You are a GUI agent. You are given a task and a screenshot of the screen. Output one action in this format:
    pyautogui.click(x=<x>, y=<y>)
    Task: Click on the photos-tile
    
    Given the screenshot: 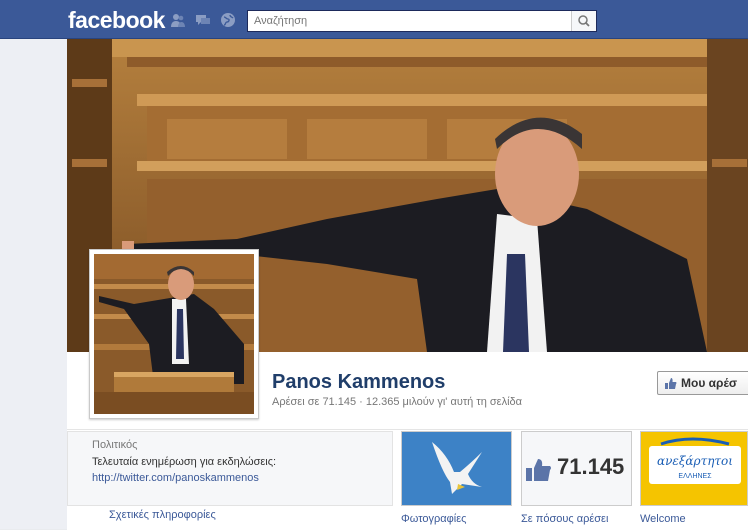 What is the action you would take?
    pyautogui.click(x=456, y=468)
    